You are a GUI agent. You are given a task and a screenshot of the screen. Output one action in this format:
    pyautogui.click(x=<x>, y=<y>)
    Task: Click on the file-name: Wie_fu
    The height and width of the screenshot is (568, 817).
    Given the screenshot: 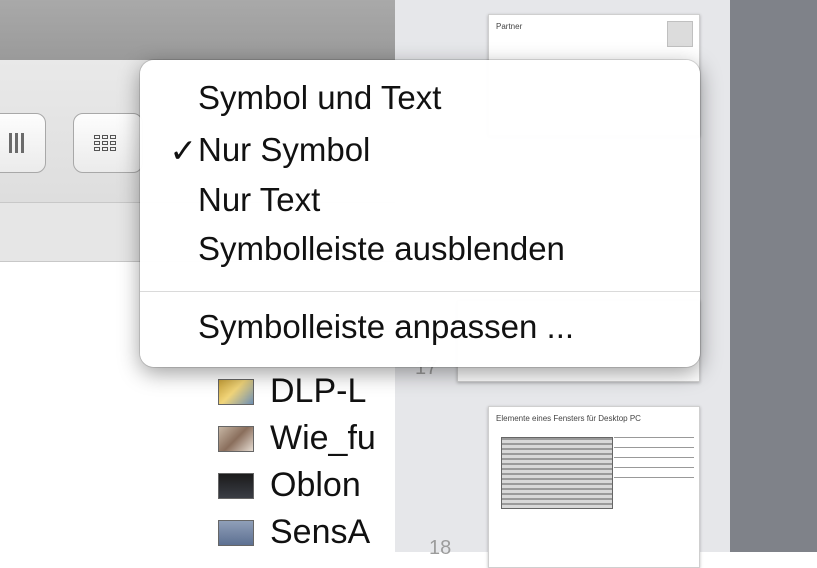 What is the action you would take?
    pyautogui.click(x=323, y=438)
    